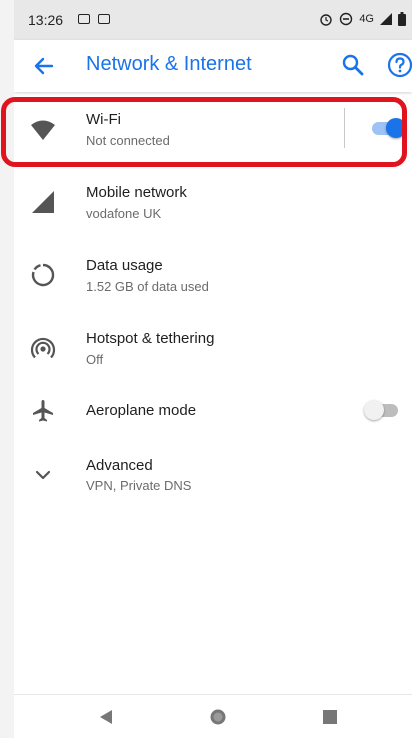  Describe the element at coordinates (147, 286) in the screenshot. I see `data-usage-amount: 1.52 GB of data used` at that location.